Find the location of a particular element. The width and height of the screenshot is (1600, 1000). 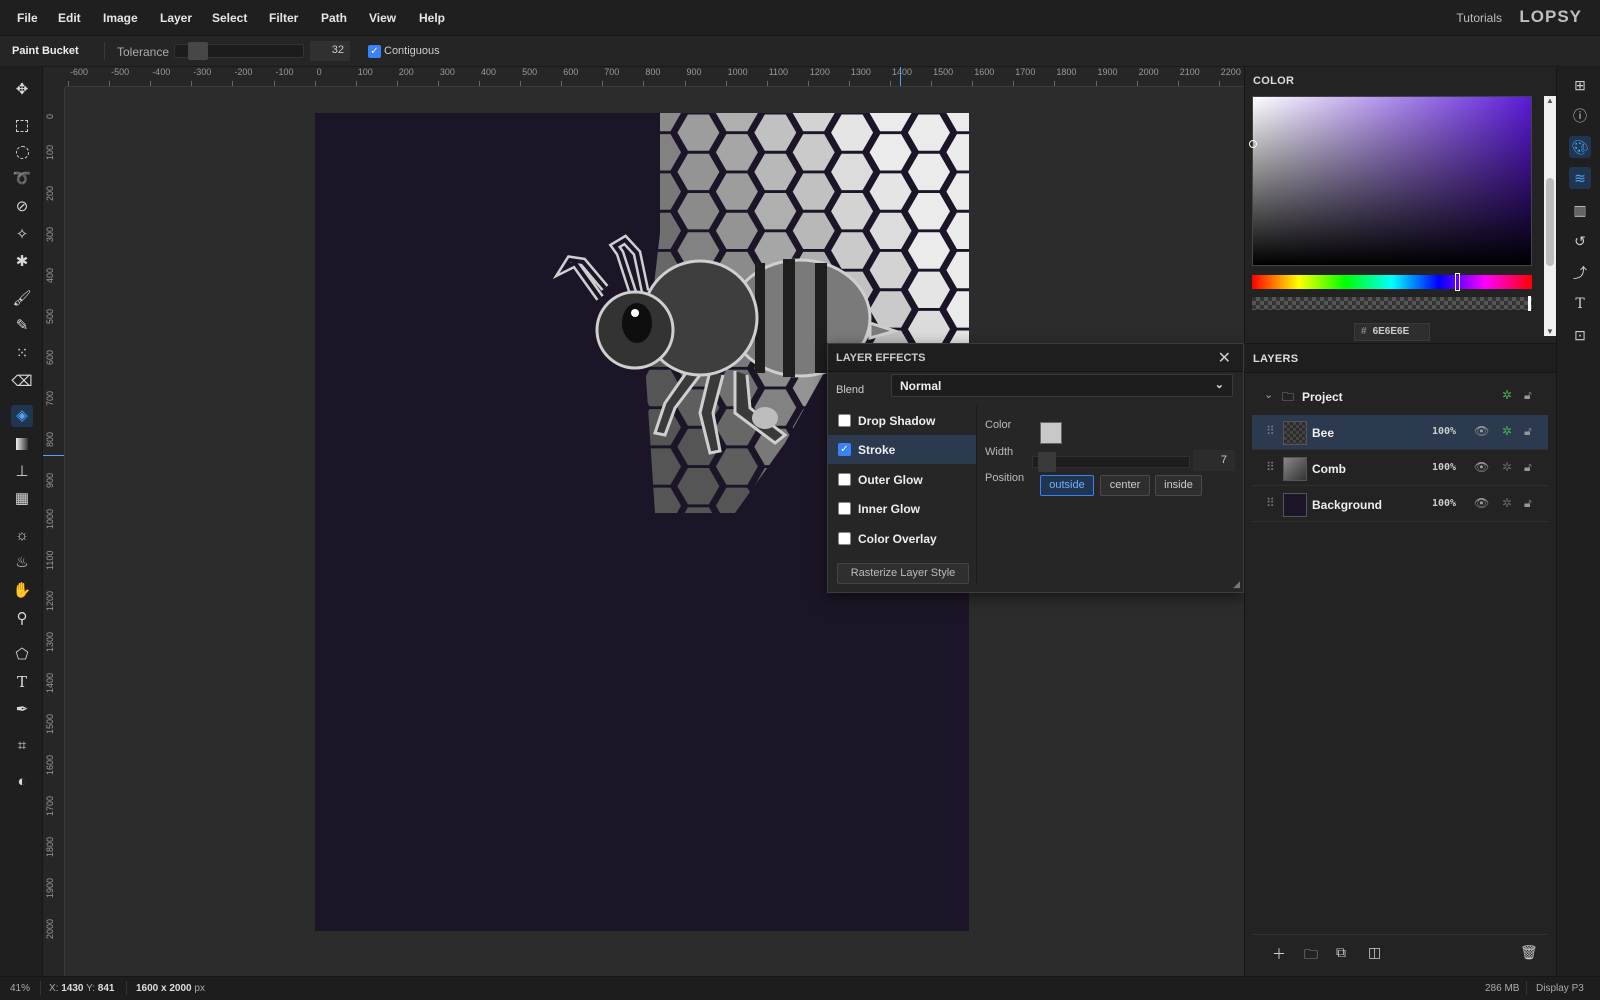

layers-icon: ≋ is located at coordinates (1580, 178).